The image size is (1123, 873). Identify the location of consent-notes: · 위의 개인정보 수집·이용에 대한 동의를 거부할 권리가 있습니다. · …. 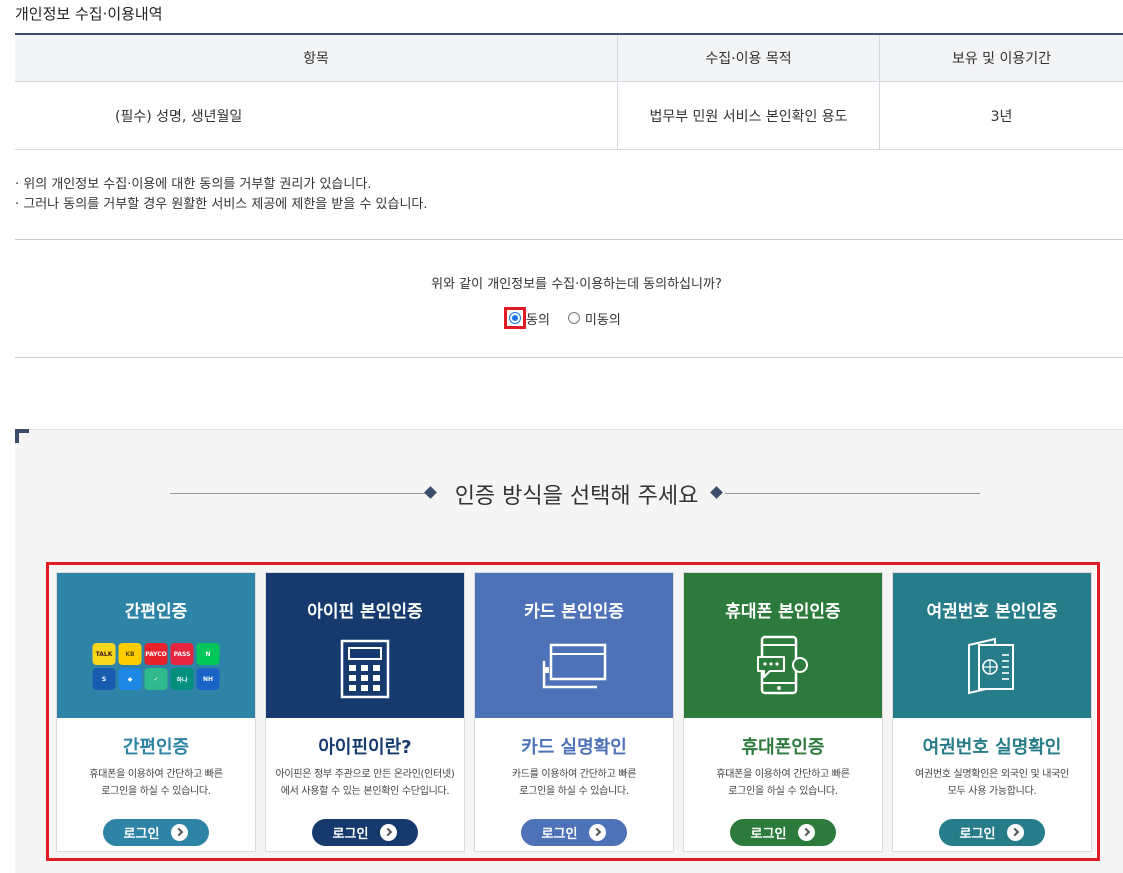
(221, 195).